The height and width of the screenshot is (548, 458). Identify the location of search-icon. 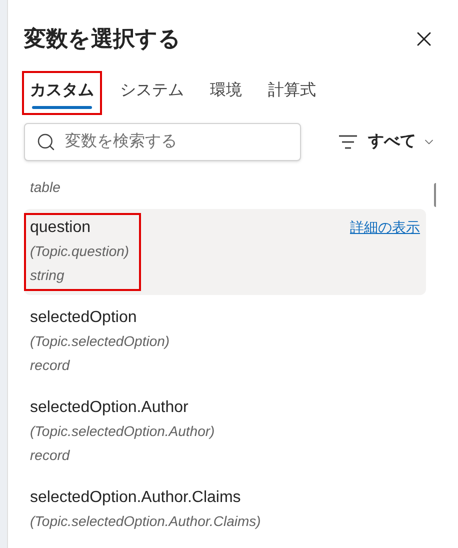
(46, 142).